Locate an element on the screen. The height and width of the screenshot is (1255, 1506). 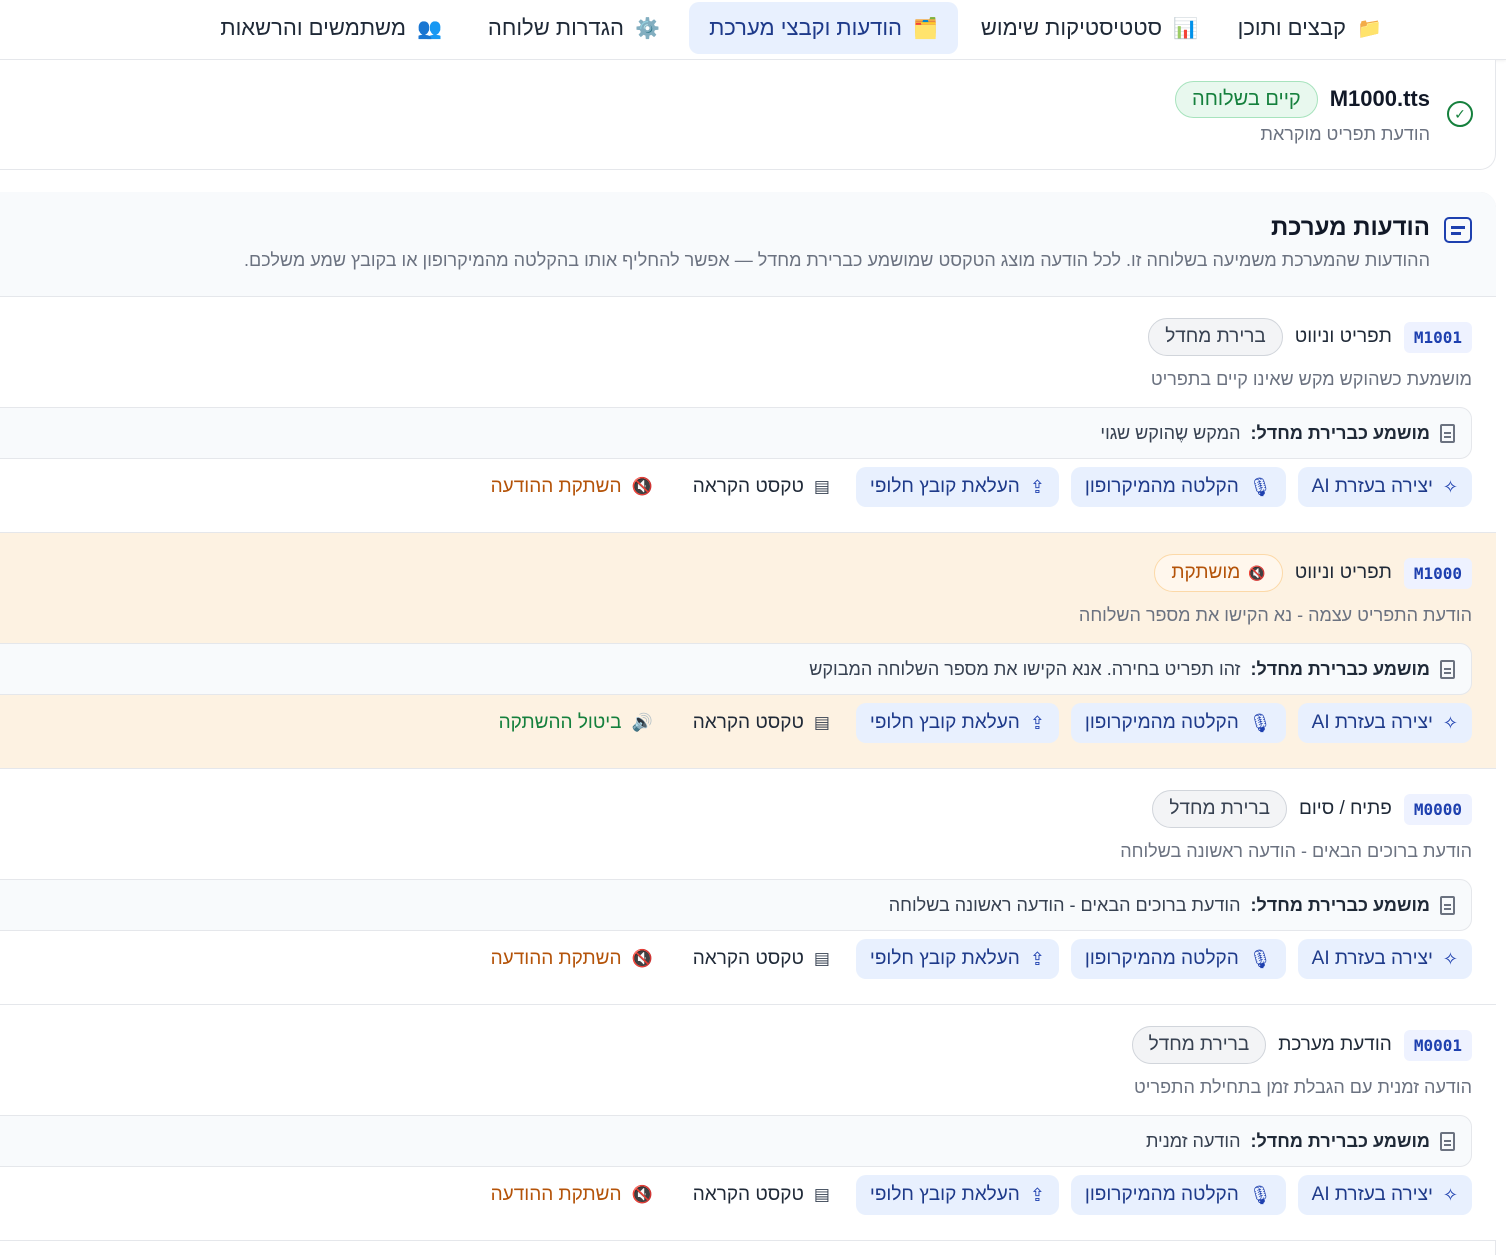
message-description: מושמעת כשהוקש מקש שאינו קיים בתפריט is located at coordinates (1311, 379).